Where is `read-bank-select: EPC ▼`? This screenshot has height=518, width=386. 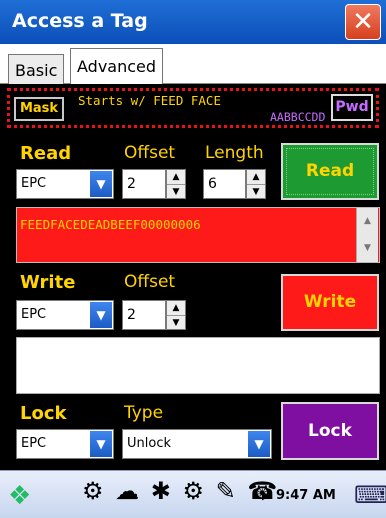
read-bank-select: EPC ▼ is located at coordinates (65, 184).